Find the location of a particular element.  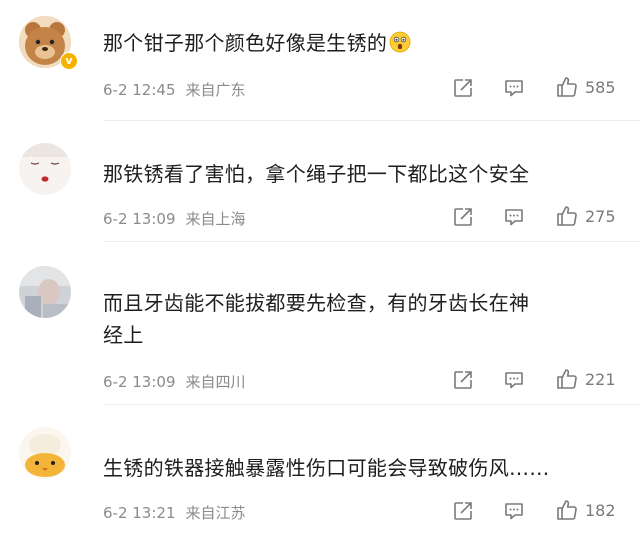

like-button: 182 is located at coordinates (585, 510).